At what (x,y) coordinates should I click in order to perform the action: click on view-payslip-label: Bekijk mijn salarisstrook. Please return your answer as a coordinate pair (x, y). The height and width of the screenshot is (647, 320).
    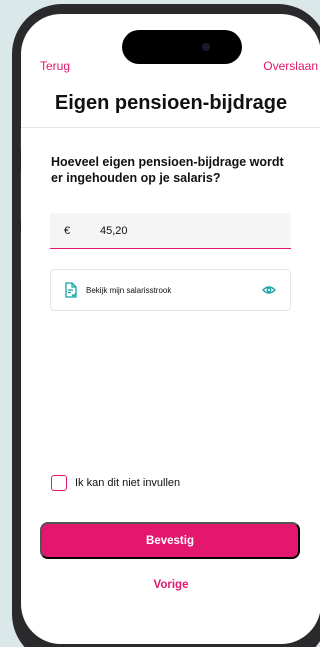
    Looking at the image, I should click on (129, 290).